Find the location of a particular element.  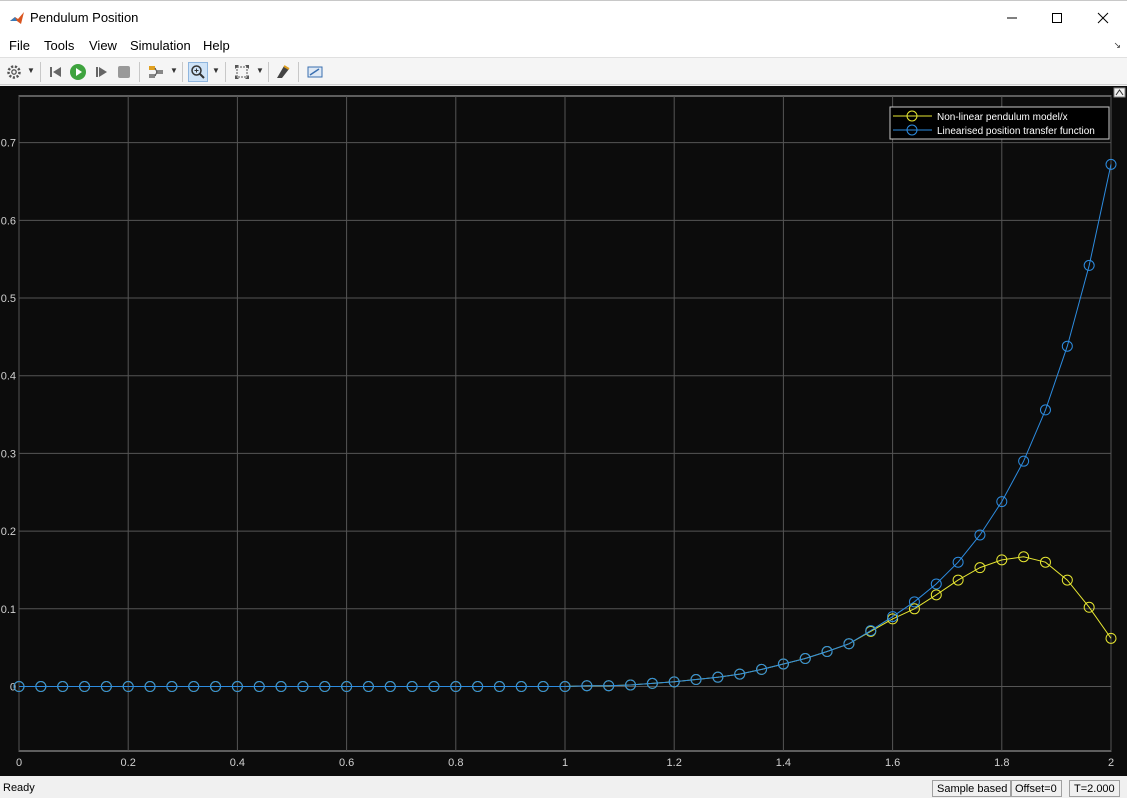

menu-view: View is located at coordinates (103, 45).